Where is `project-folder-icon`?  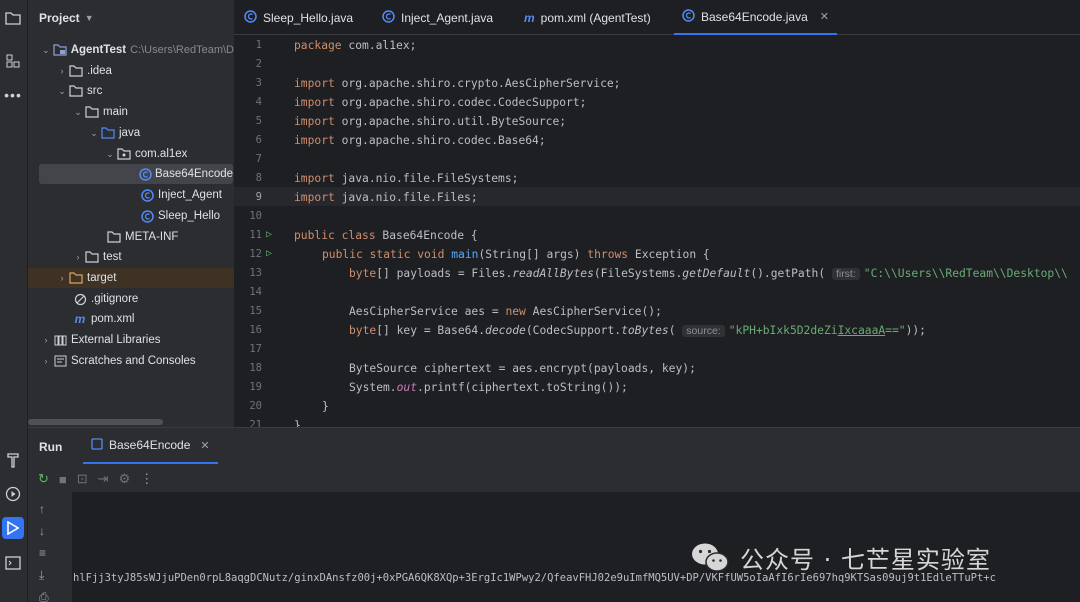
project-folder-icon is located at coordinates (13, 18).